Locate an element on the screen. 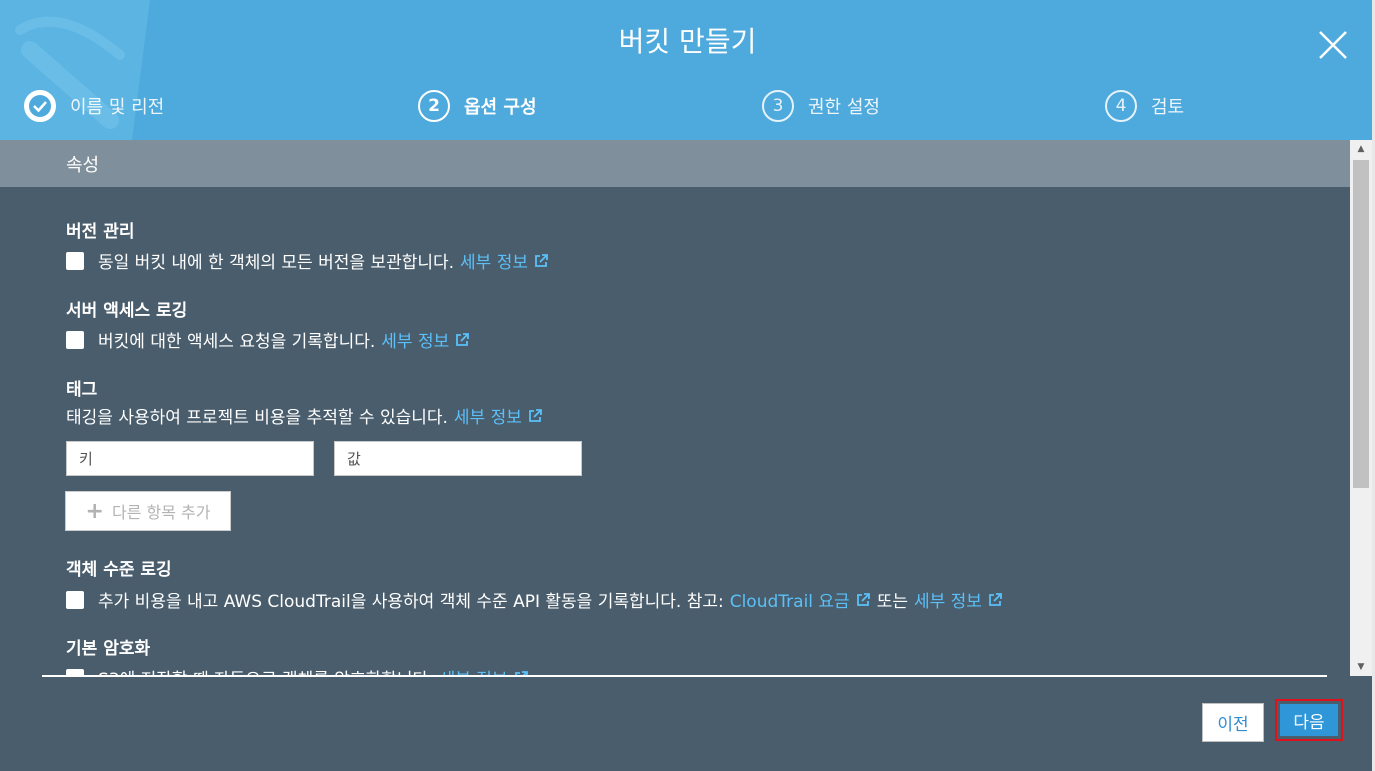 Image resolution: width=1375 pixels, height=771 pixels. object-logging-details-link: 세부 정보 is located at coordinates (958, 599).